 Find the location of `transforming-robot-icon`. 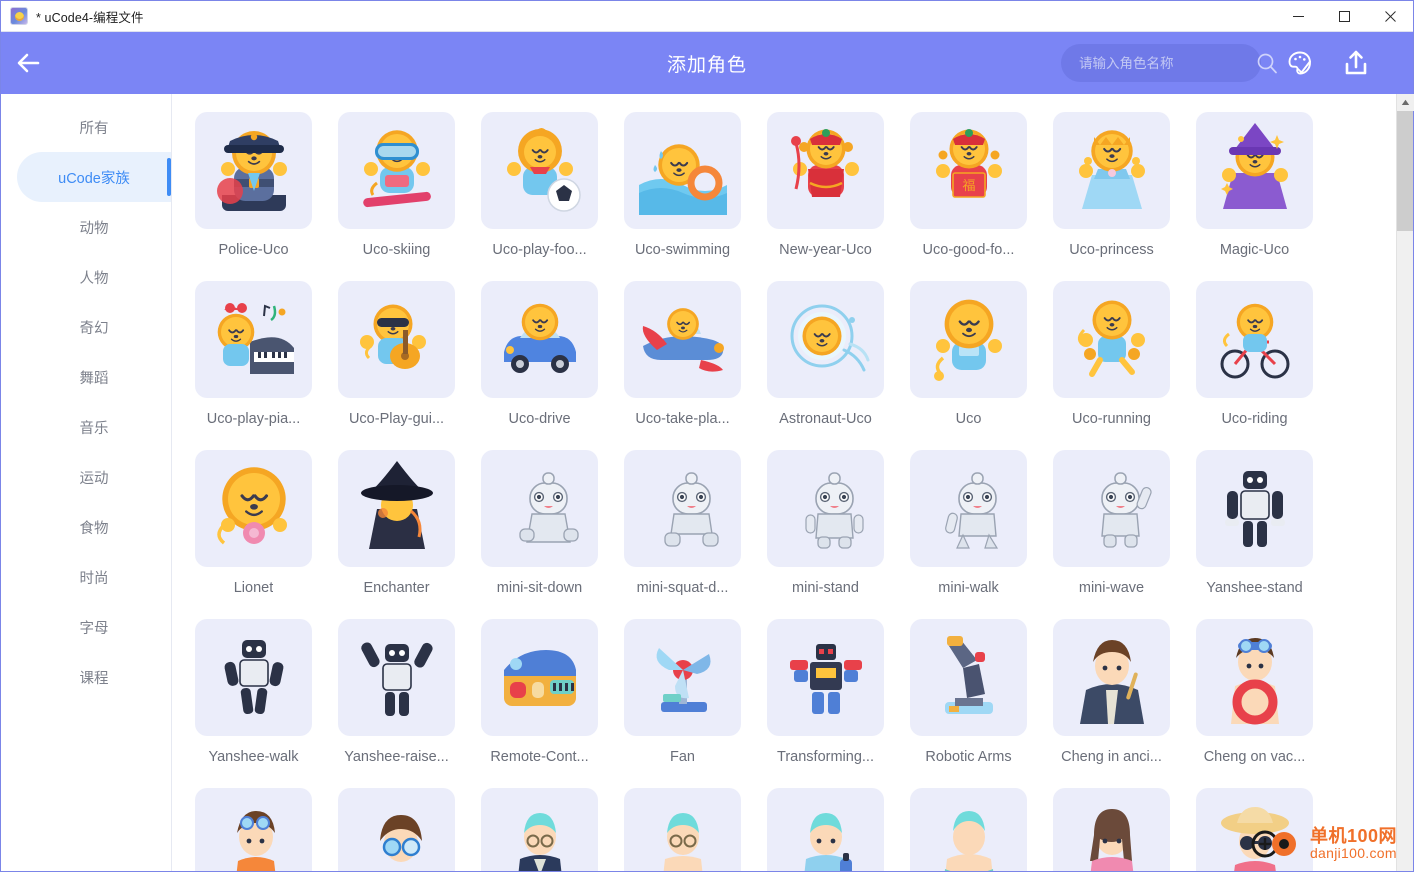

transforming-robot-icon is located at coordinates (825, 677).